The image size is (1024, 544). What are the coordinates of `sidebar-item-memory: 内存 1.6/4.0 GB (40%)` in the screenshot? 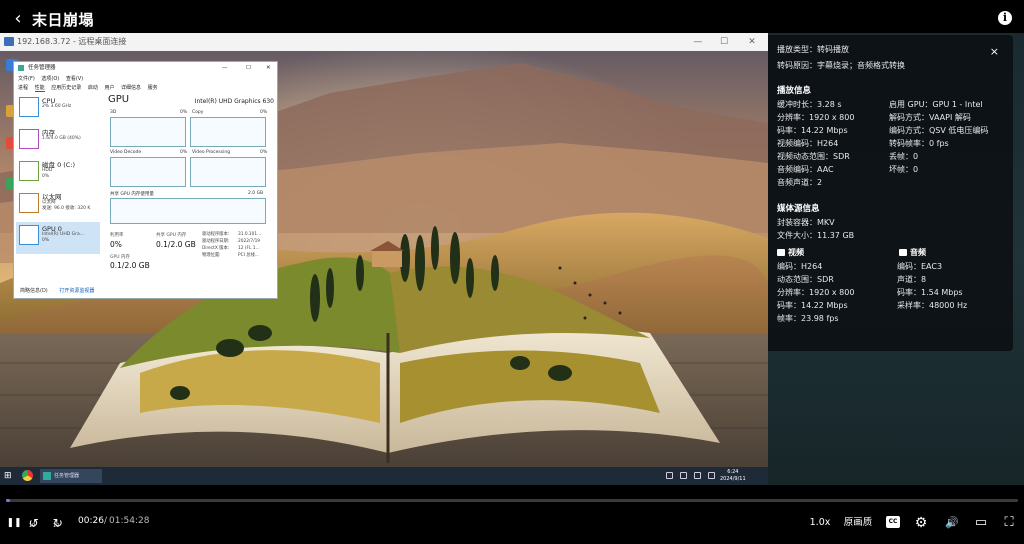 It's located at (58, 142).